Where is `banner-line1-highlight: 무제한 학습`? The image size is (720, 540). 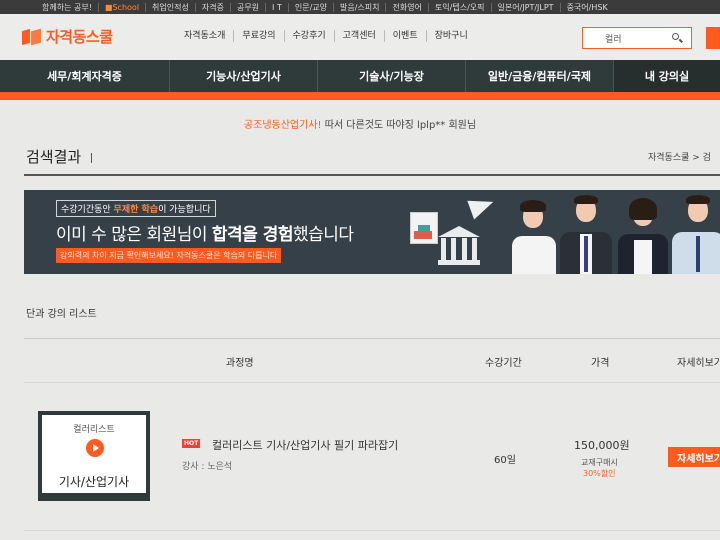 banner-line1-highlight: 무제한 학습 is located at coordinates (136, 210).